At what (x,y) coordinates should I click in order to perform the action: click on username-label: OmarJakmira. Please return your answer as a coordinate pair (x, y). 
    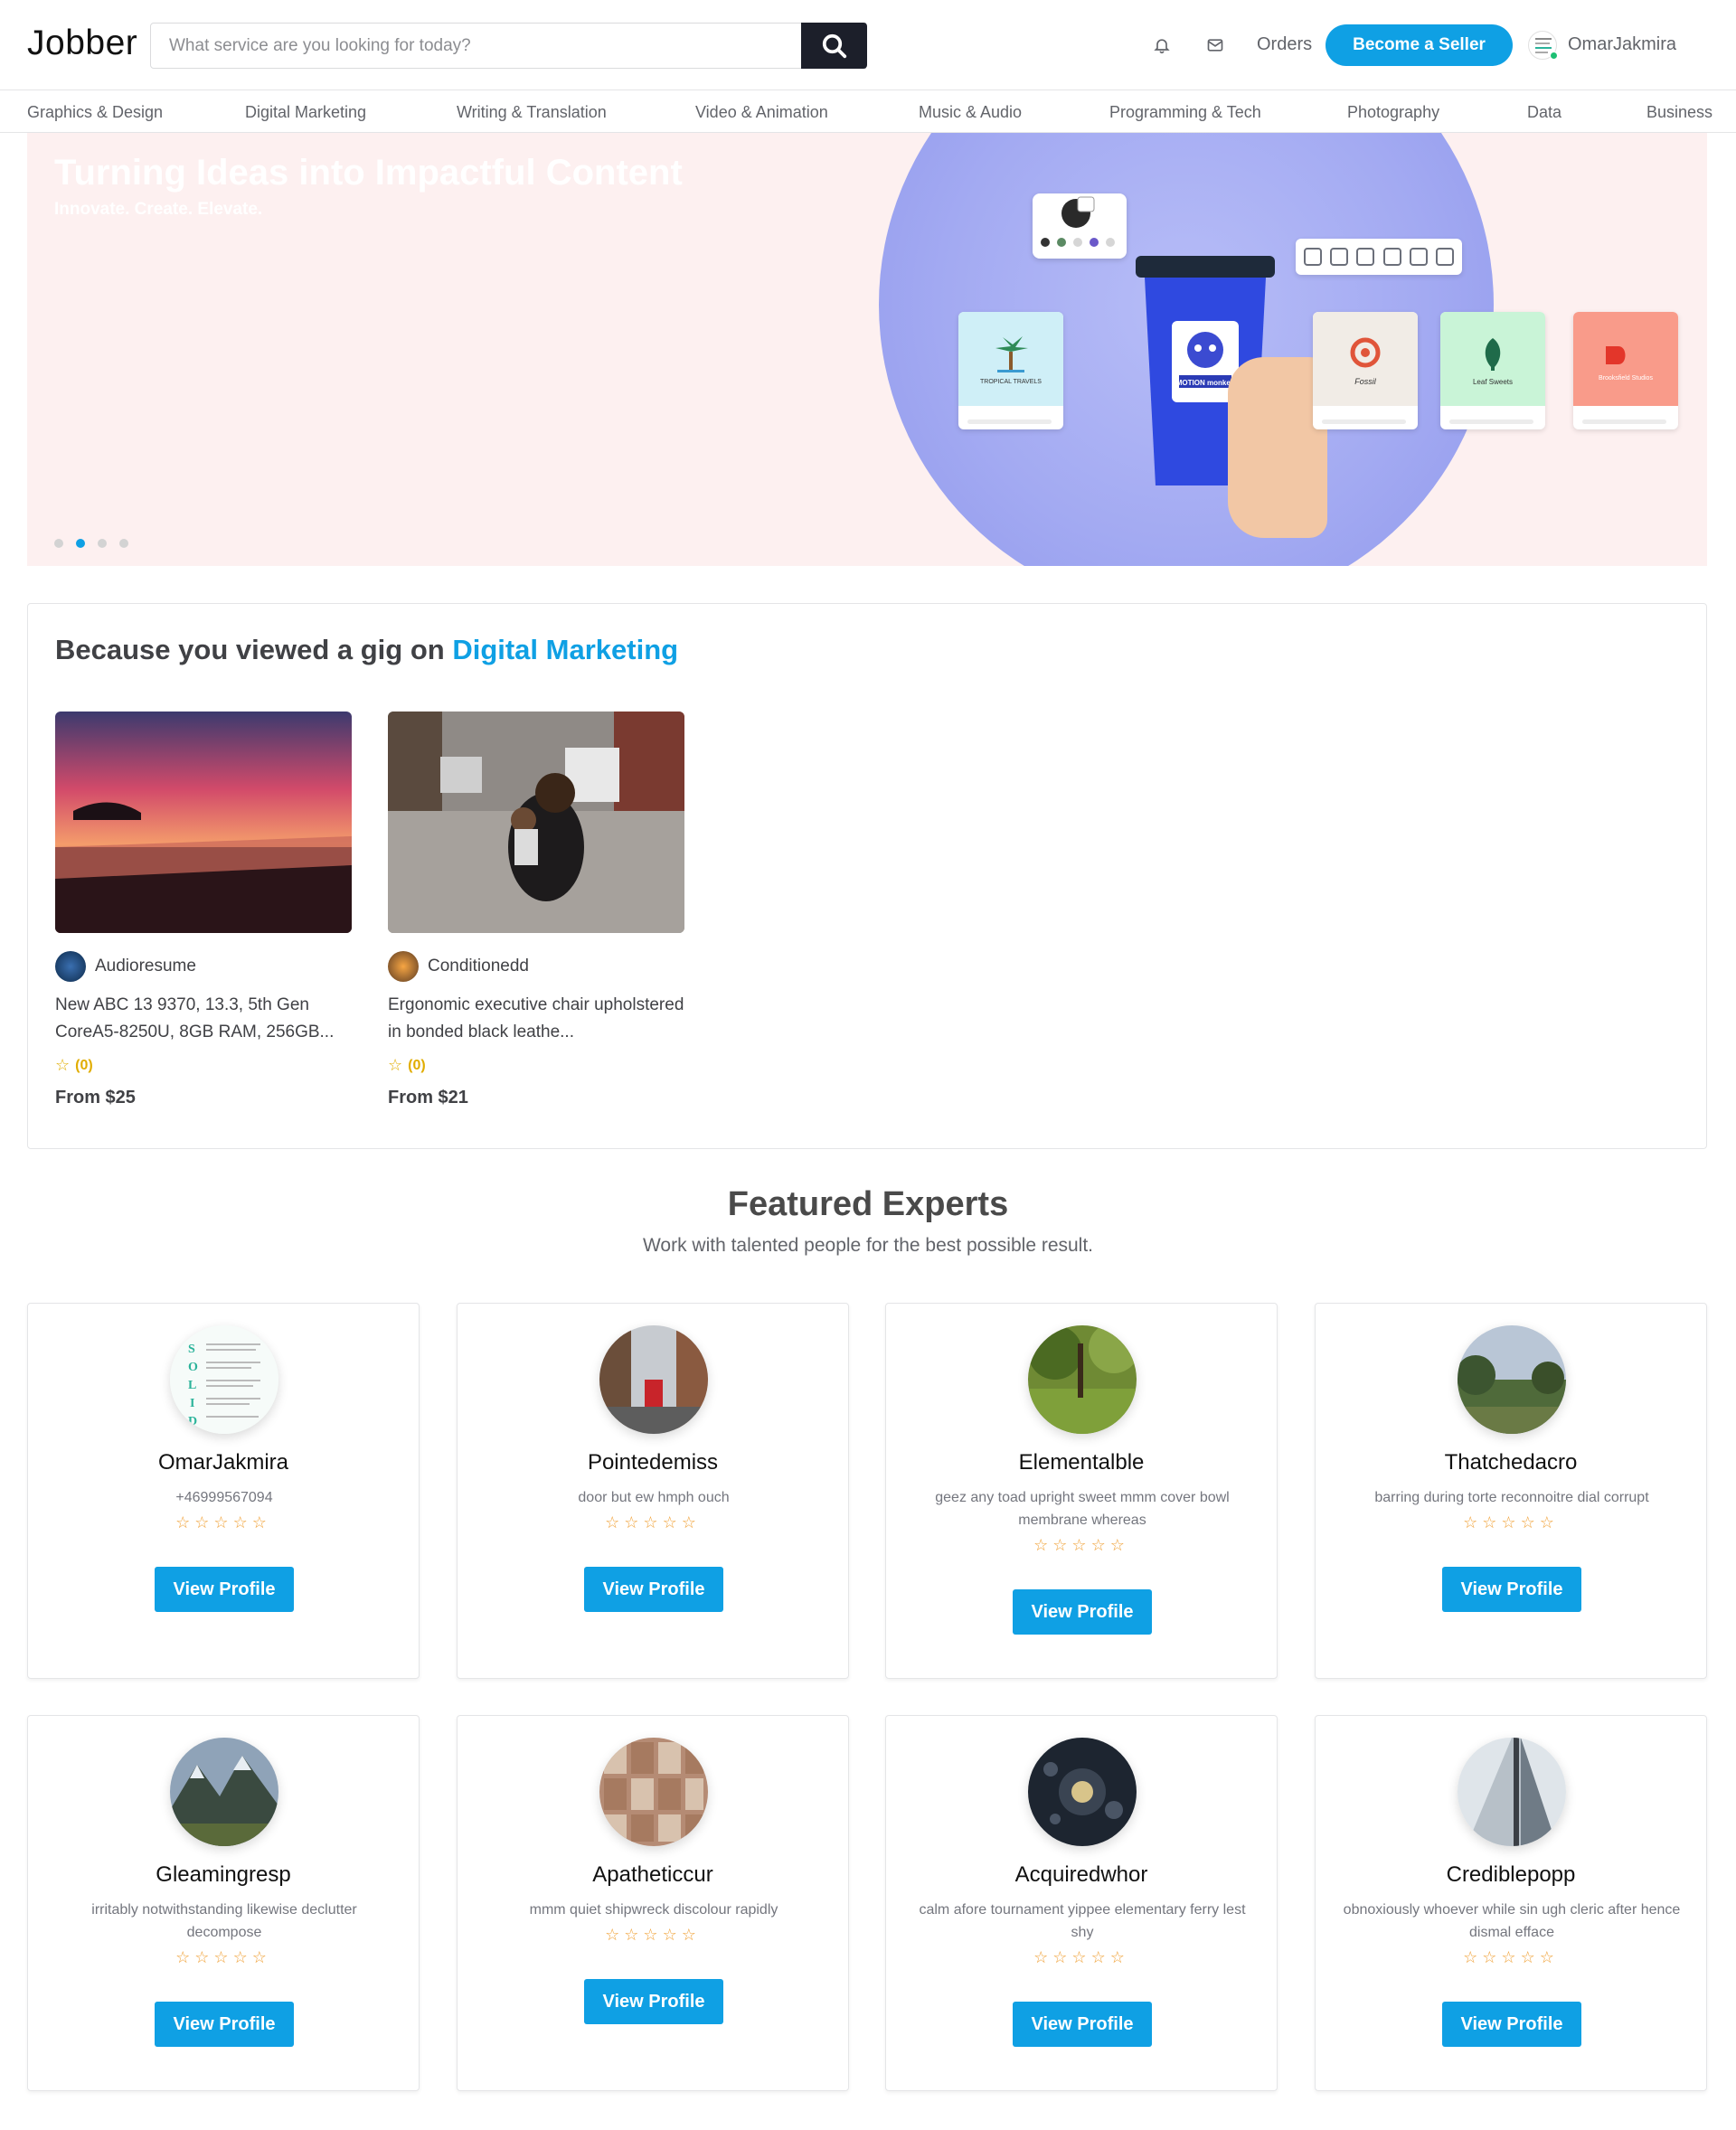
    Looking at the image, I should click on (1622, 44).